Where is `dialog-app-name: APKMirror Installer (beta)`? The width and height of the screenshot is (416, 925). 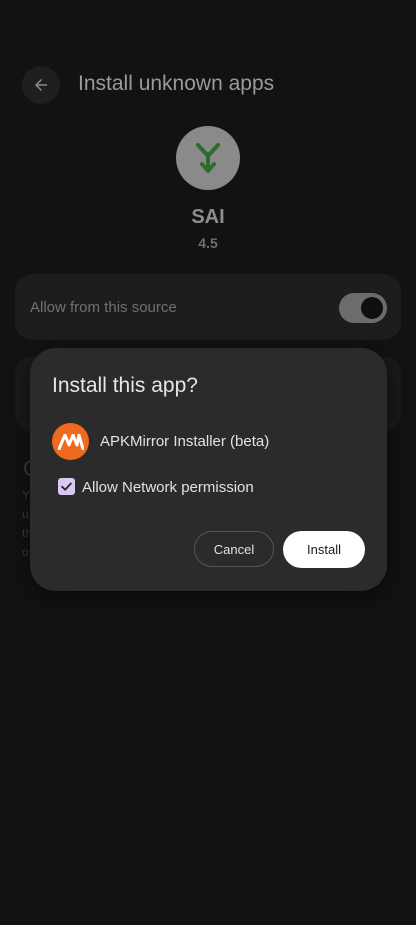
dialog-app-name: APKMirror Installer (beta) is located at coordinates (185, 441).